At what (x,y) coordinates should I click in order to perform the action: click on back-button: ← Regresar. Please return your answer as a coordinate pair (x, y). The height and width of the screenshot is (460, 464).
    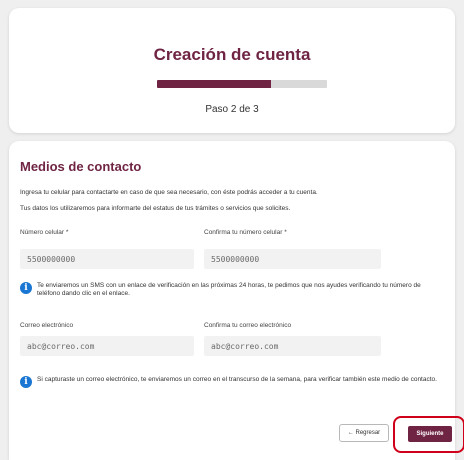
    Looking at the image, I should click on (364, 433).